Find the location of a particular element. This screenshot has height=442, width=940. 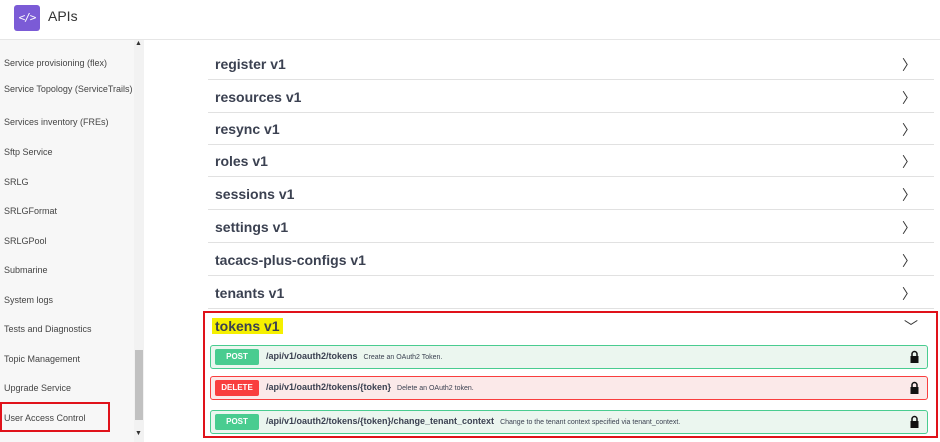

api-section-register: register v1 〉 is located at coordinates (571, 64).